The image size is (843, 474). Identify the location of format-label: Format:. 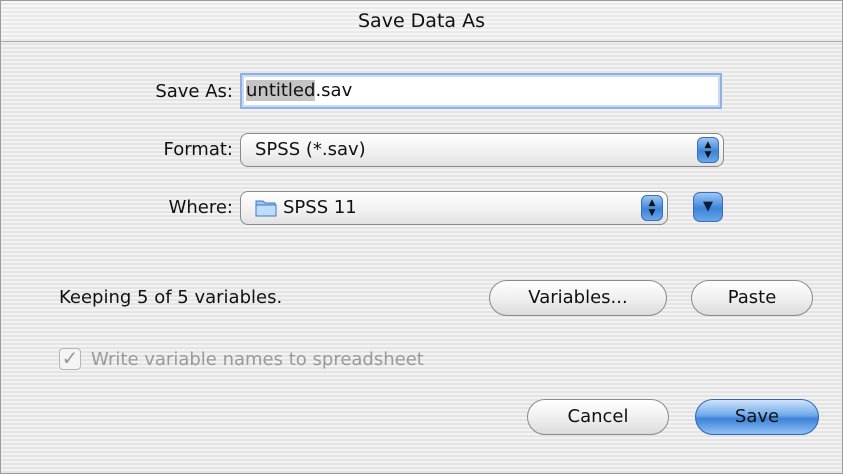
(198, 149).